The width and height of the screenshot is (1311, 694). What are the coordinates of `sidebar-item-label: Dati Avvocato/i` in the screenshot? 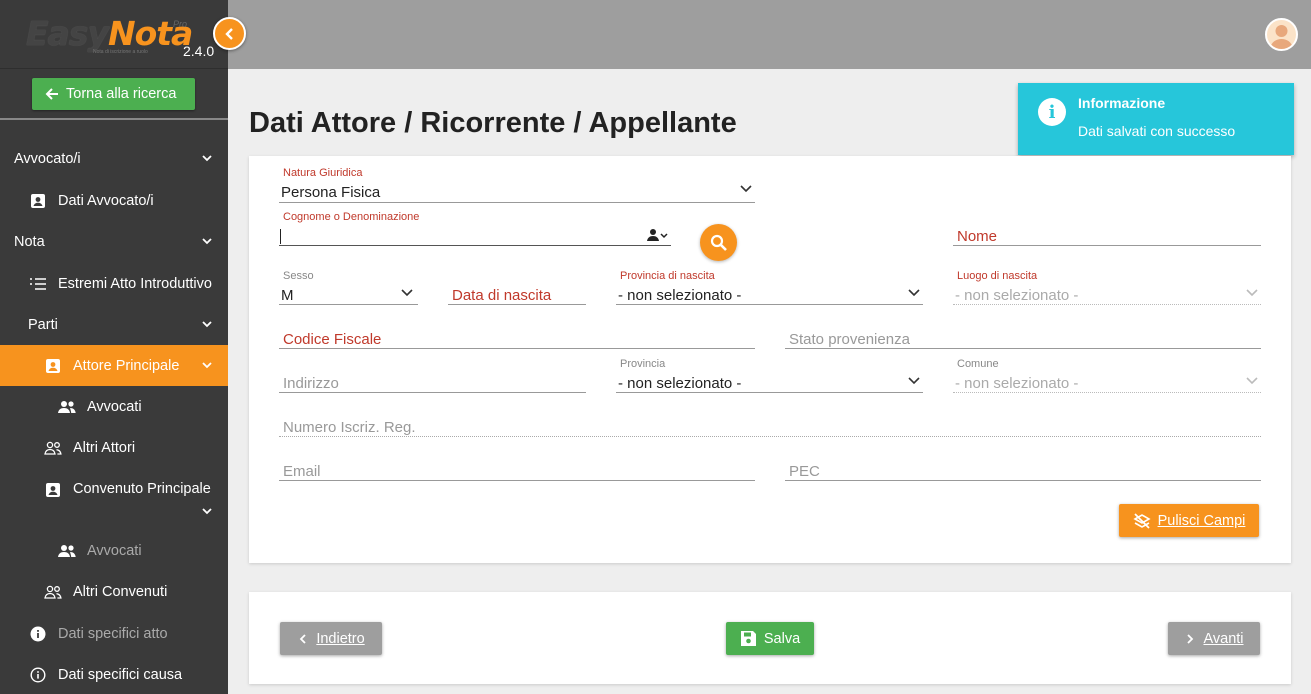 It's located at (106, 200).